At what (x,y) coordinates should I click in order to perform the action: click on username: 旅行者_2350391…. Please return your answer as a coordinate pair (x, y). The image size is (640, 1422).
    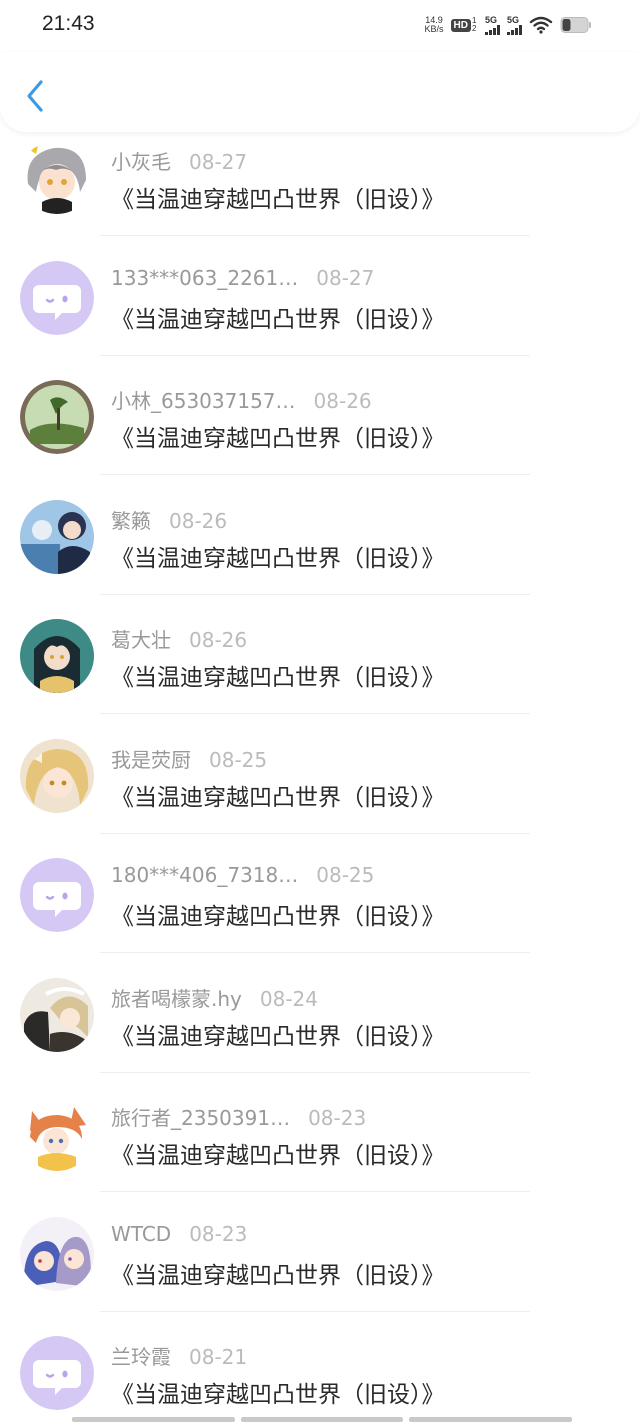
    Looking at the image, I should click on (200, 1116).